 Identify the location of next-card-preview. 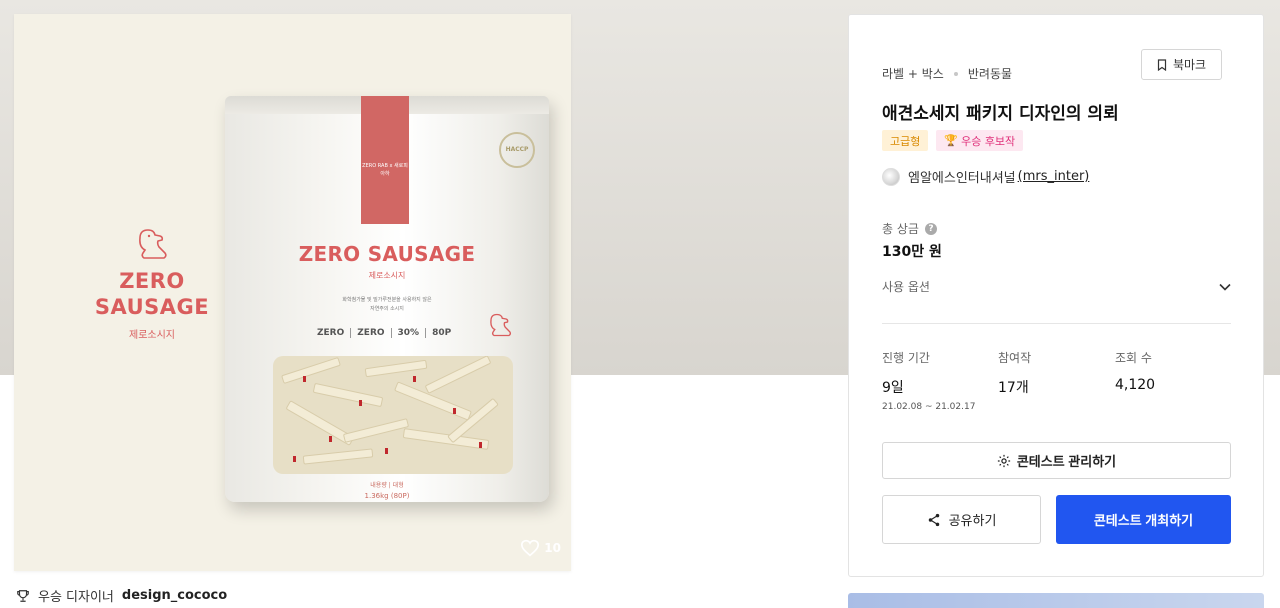
(1056, 600).